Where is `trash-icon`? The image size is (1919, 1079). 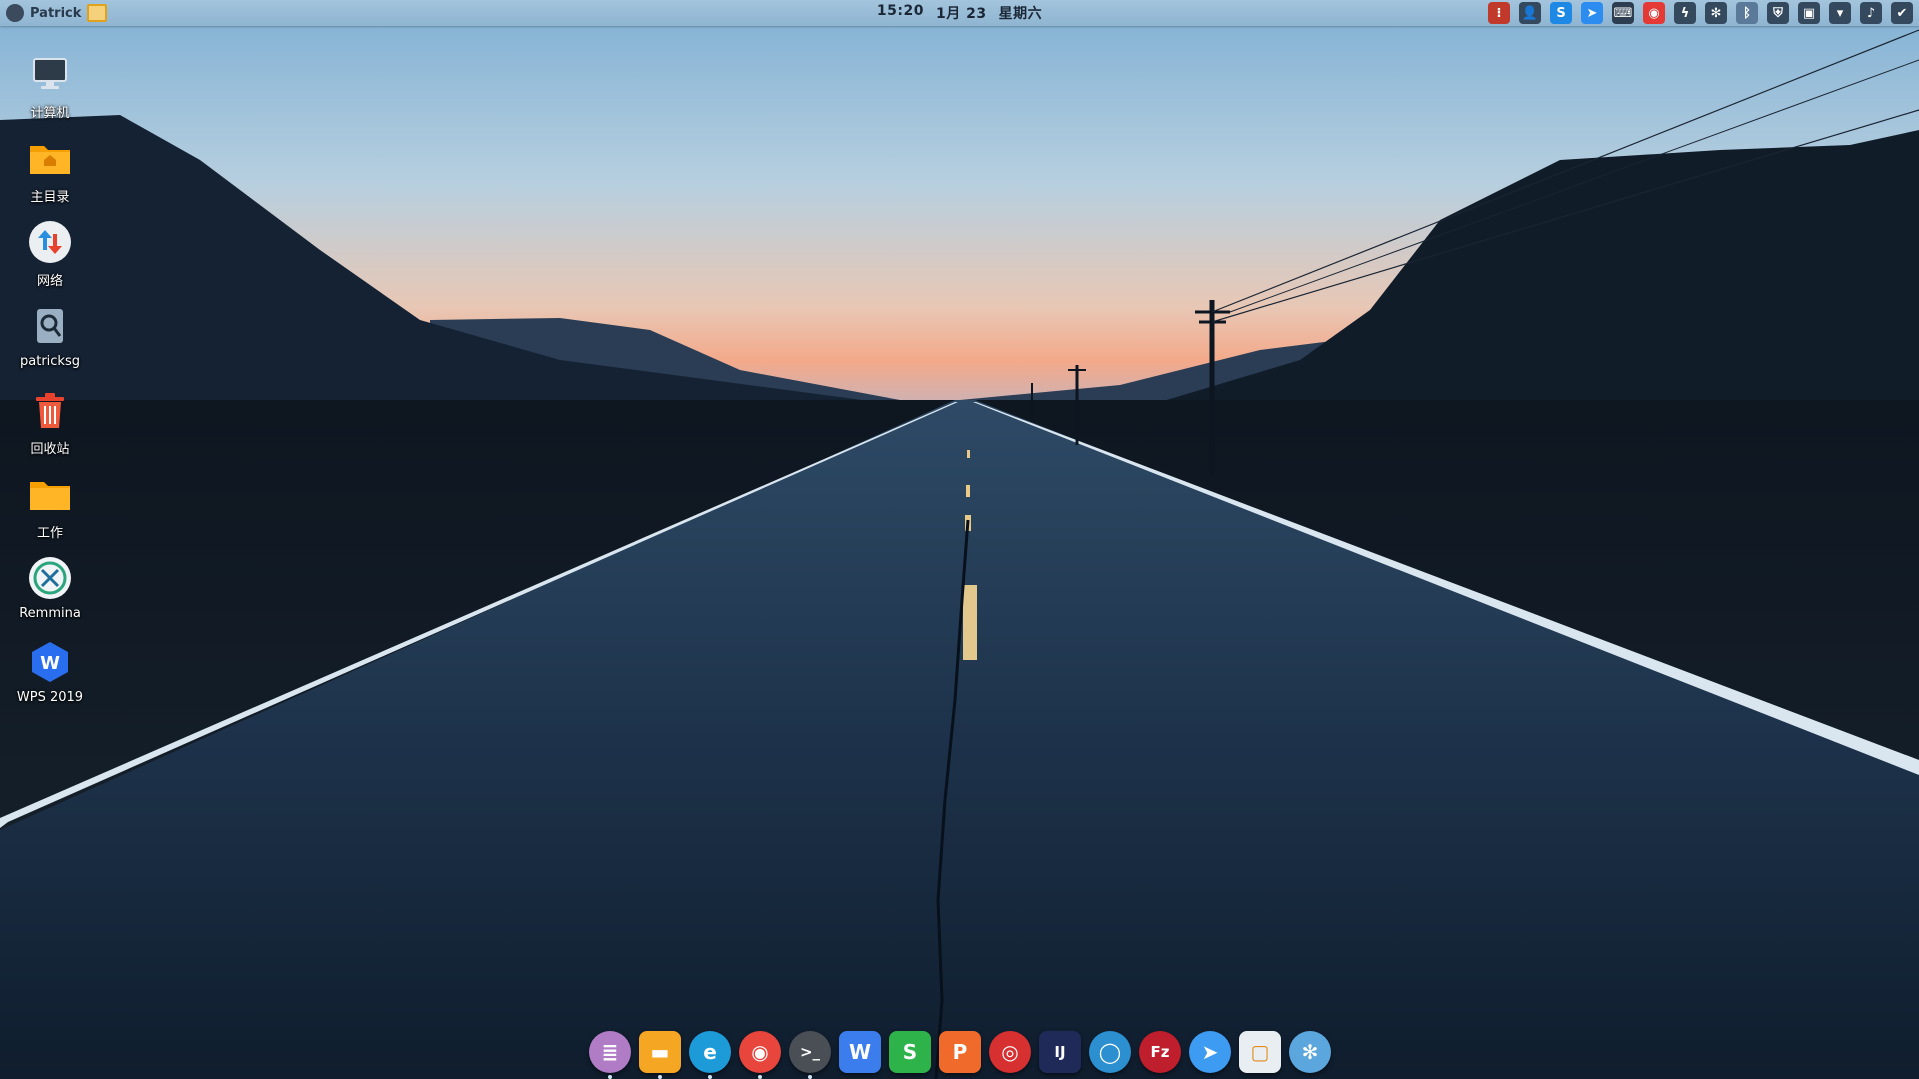 trash-icon is located at coordinates (50, 410).